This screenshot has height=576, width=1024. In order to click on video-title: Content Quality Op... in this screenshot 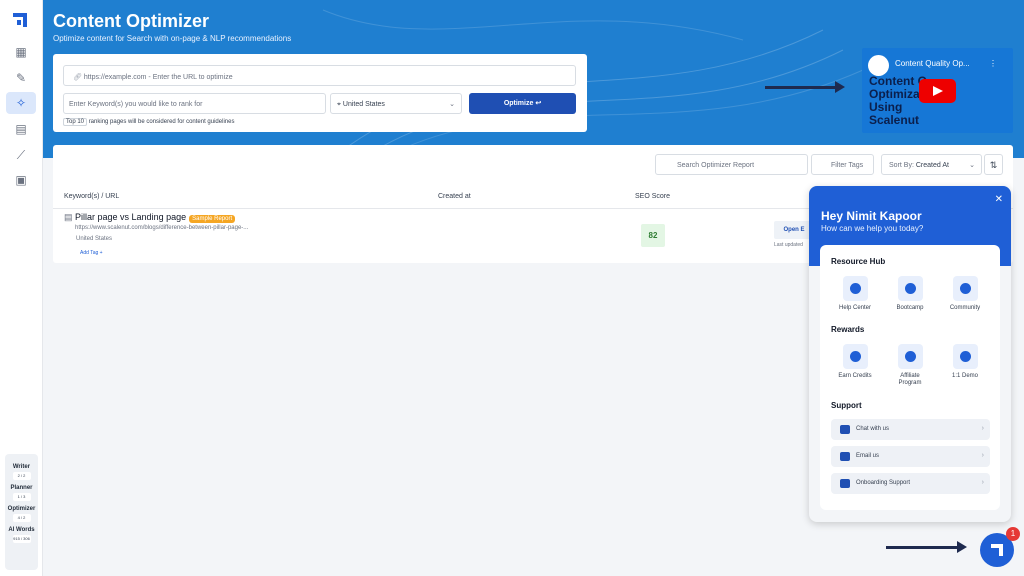, I will do `click(932, 63)`.